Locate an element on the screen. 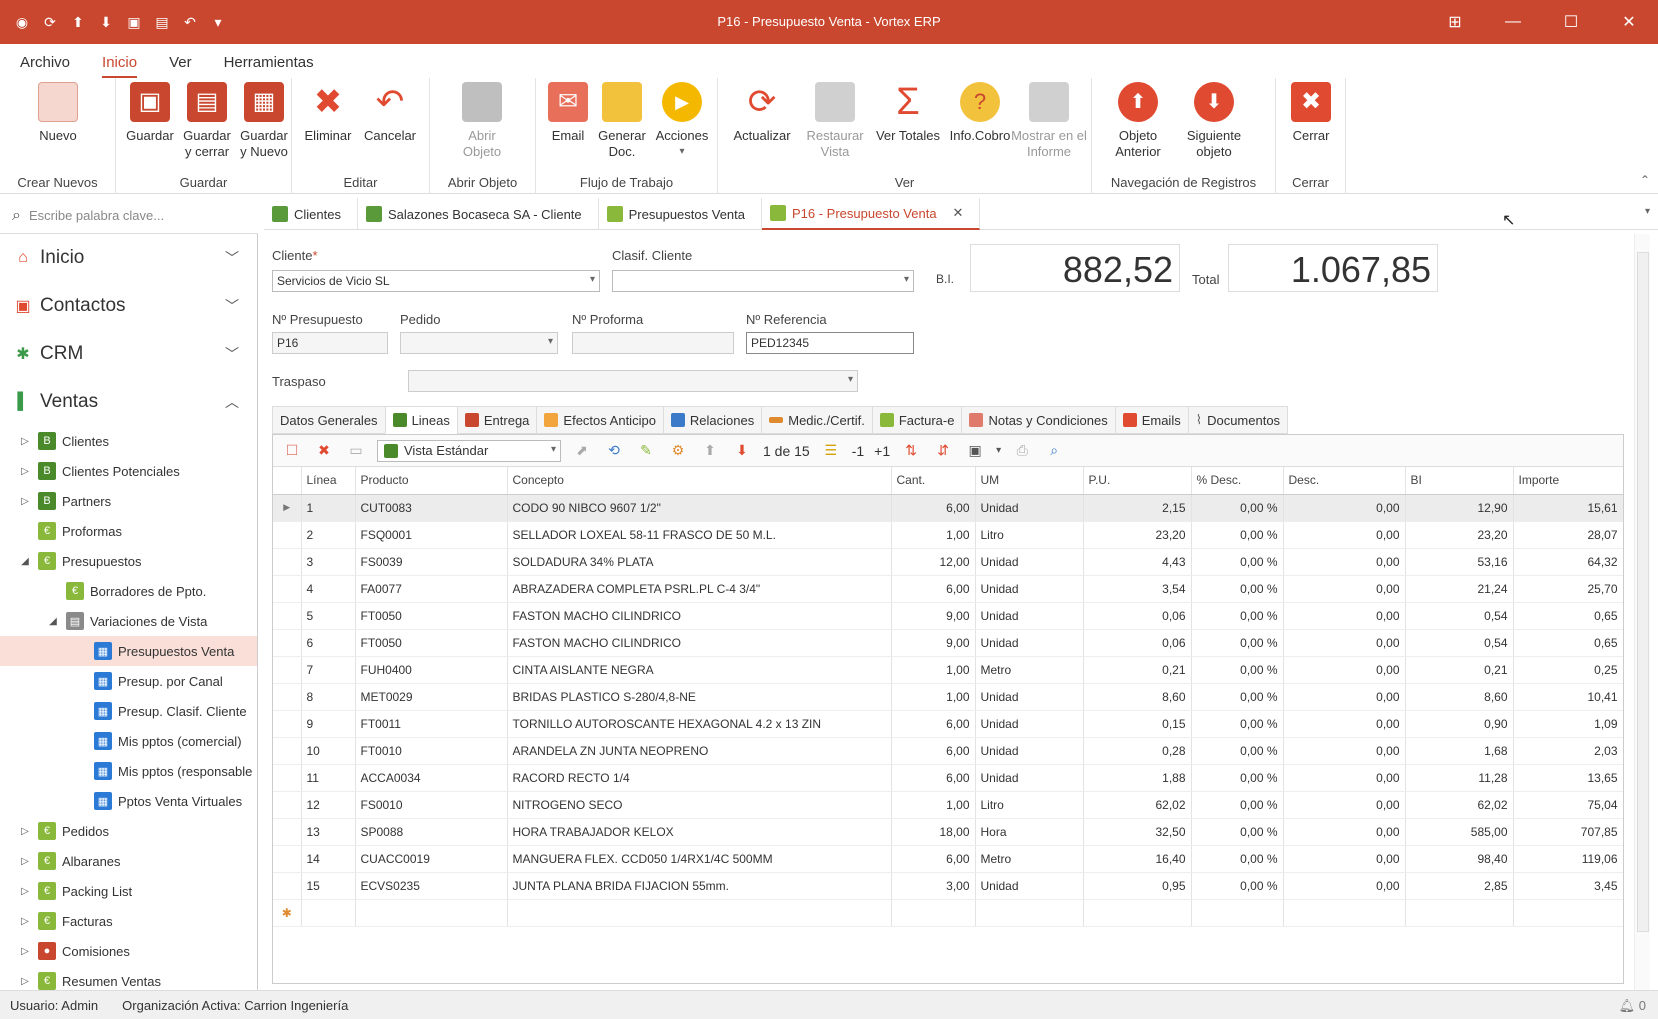 The height and width of the screenshot is (1019, 1658). prev-record-icon: ⬆ is located at coordinates (710, 451).